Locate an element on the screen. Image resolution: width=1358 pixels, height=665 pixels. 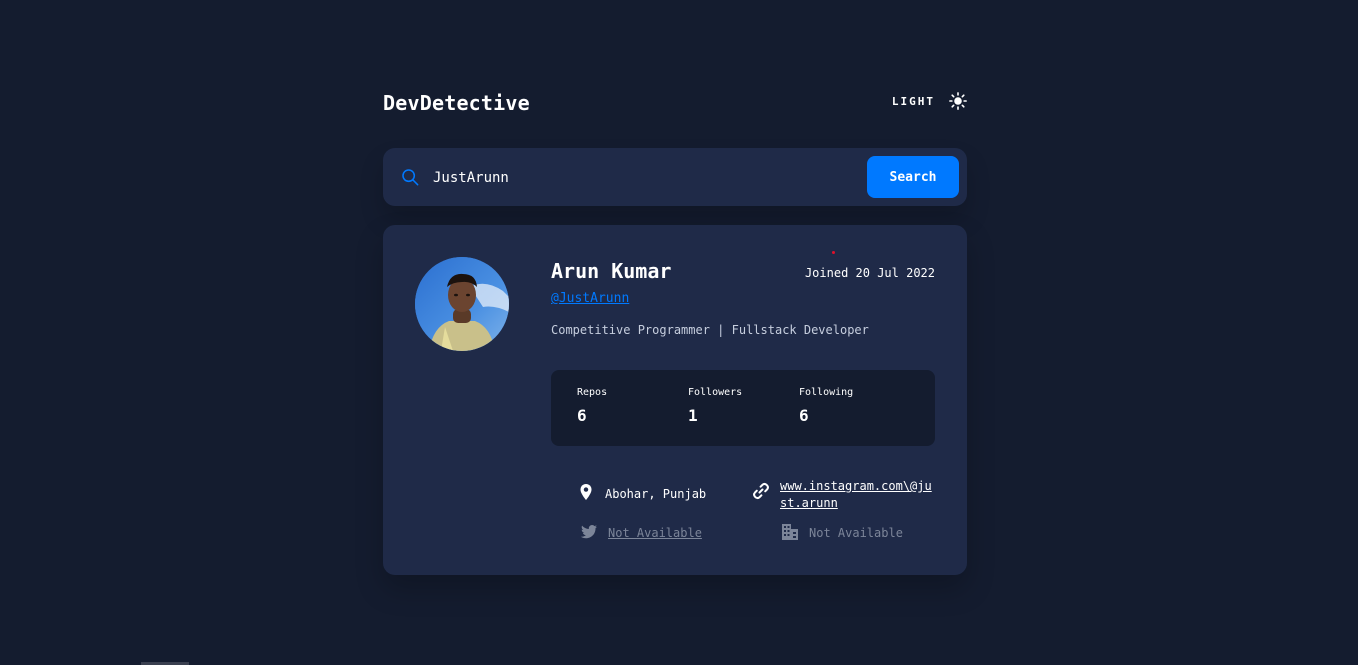
search-bar: Search is located at coordinates (675, 177).